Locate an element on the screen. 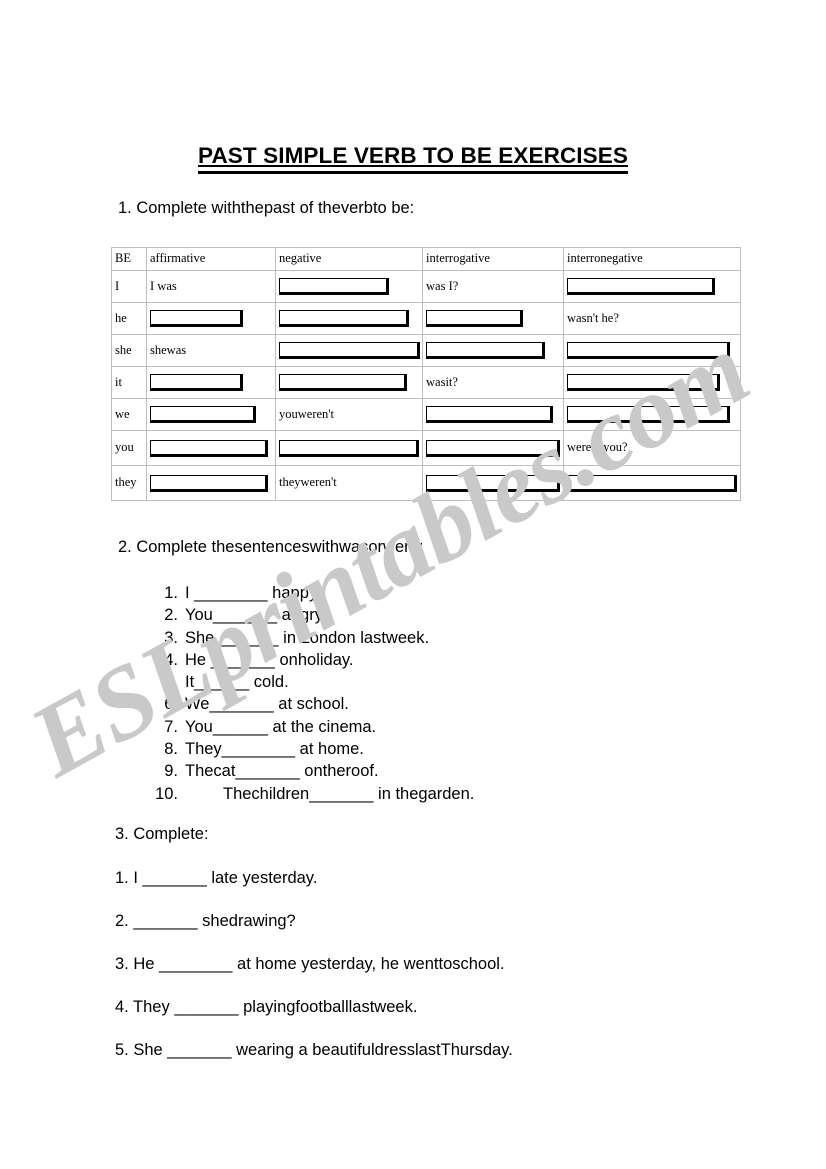 Image resolution: width=826 pixels, height=1169 pixels. list-item-number: 3. is located at coordinates (171, 637).